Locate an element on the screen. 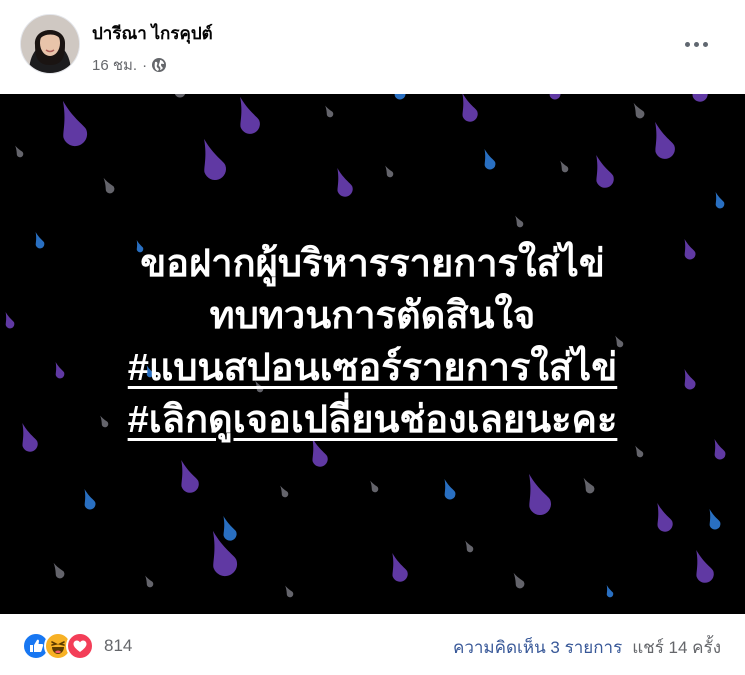 The width and height of the screenshot is (745, 675). shares-count-link: แชร์ 14 ครั้ง is located at coordinates (676, 647).